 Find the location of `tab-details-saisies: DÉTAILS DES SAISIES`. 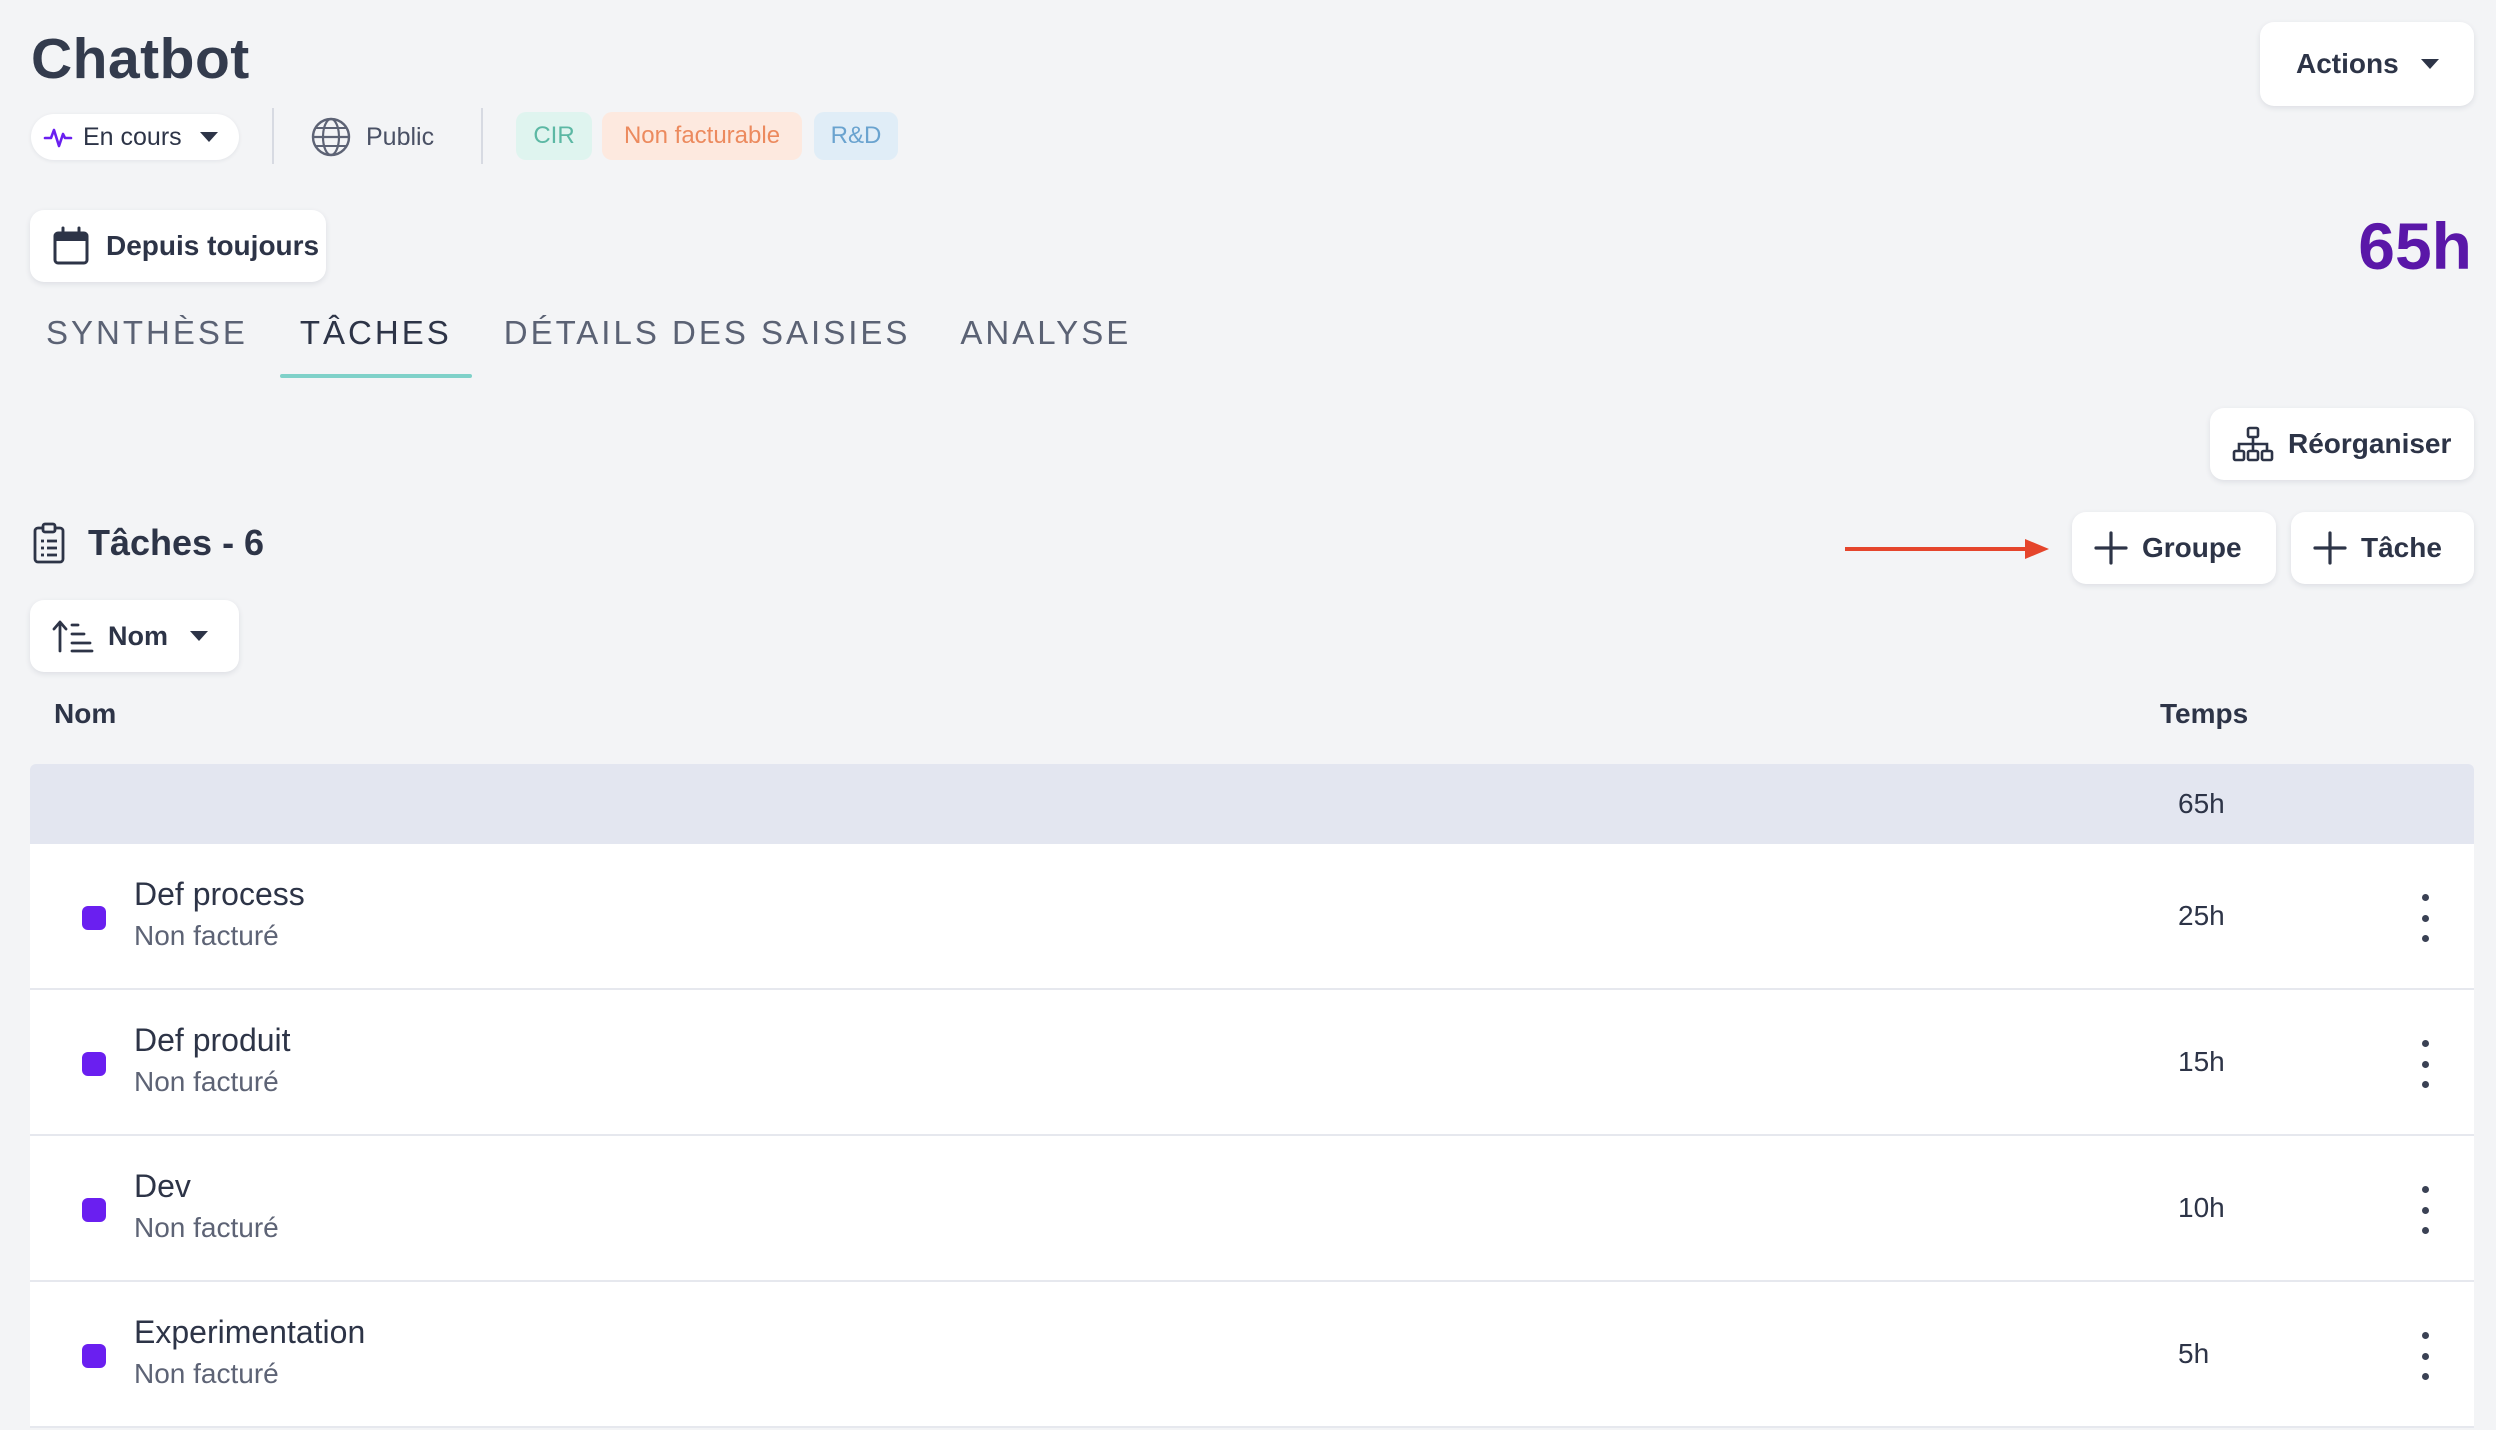

tab-details-saisies: DÉTAILS DES SAISIES is located at coordinates (707, 340).